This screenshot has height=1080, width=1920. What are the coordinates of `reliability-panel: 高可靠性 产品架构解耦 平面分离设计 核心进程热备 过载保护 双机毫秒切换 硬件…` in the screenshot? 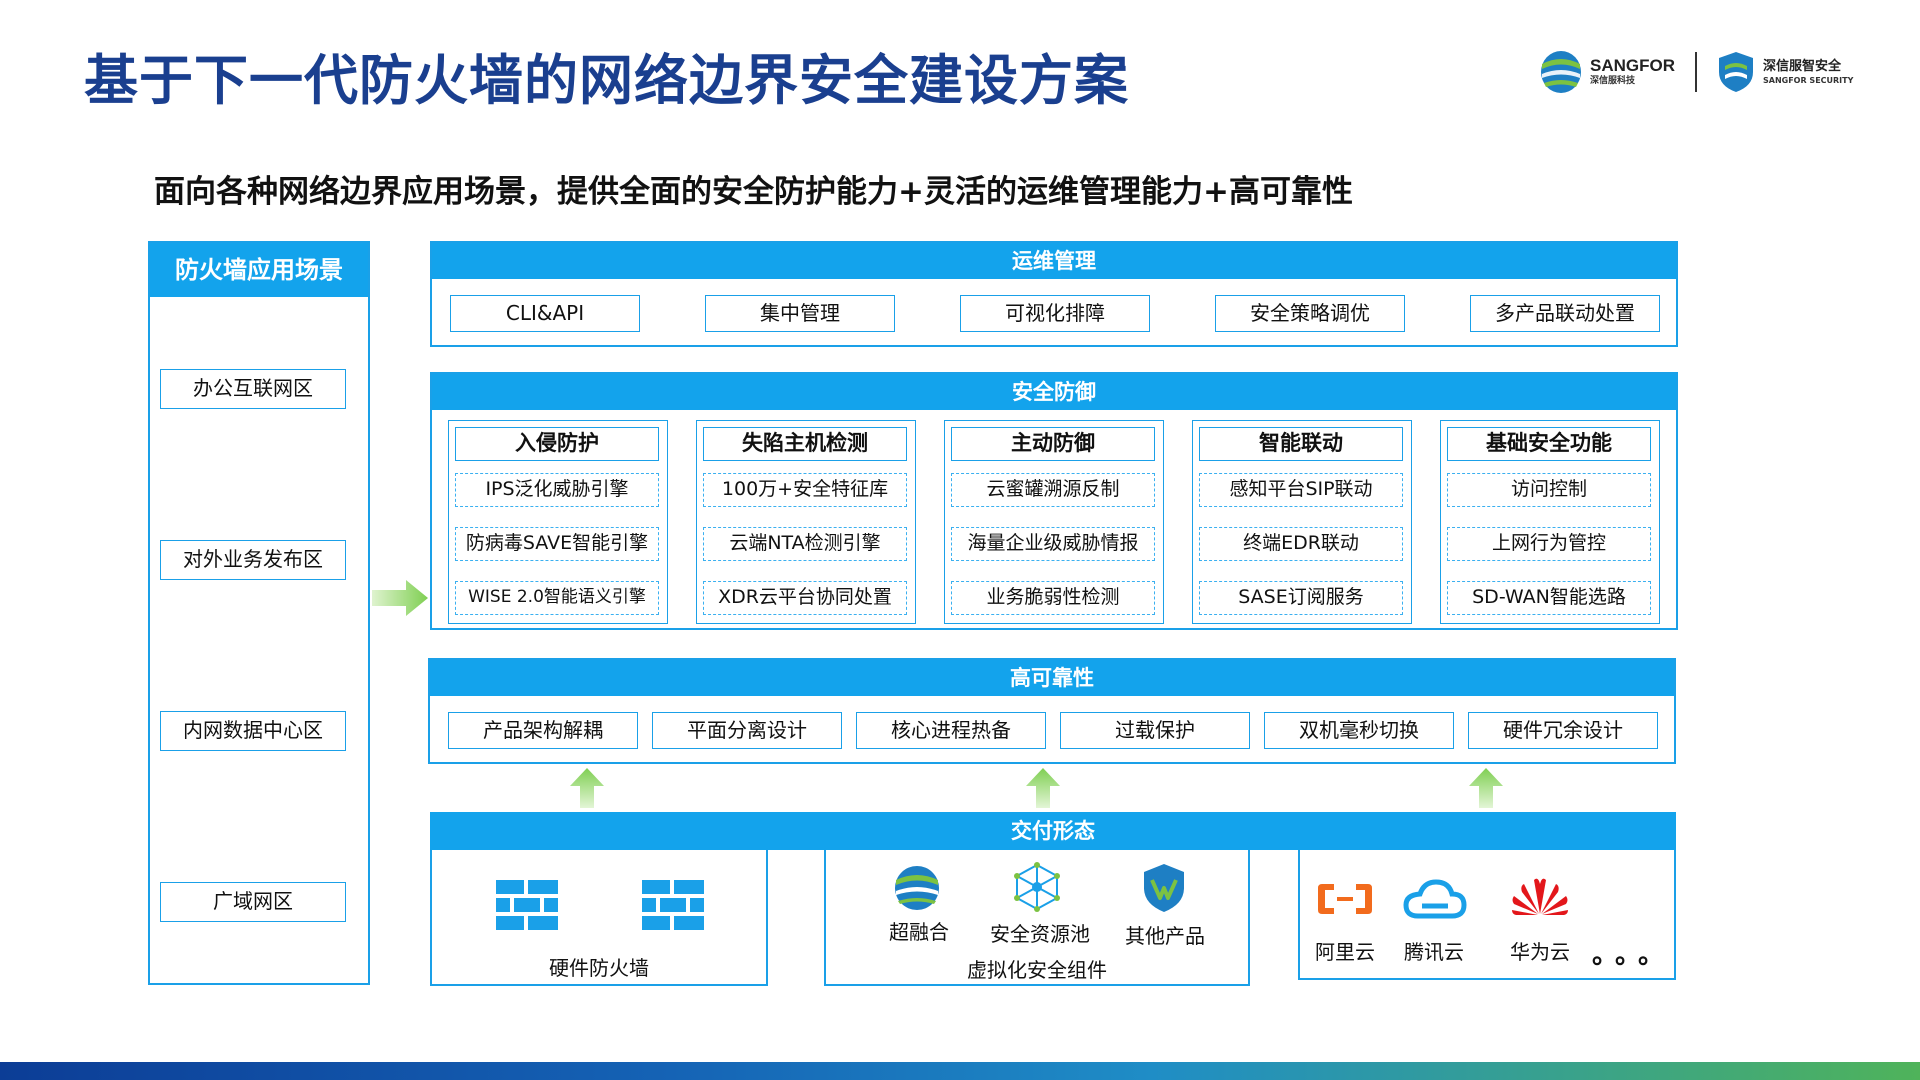 It's located at (1052, 711).